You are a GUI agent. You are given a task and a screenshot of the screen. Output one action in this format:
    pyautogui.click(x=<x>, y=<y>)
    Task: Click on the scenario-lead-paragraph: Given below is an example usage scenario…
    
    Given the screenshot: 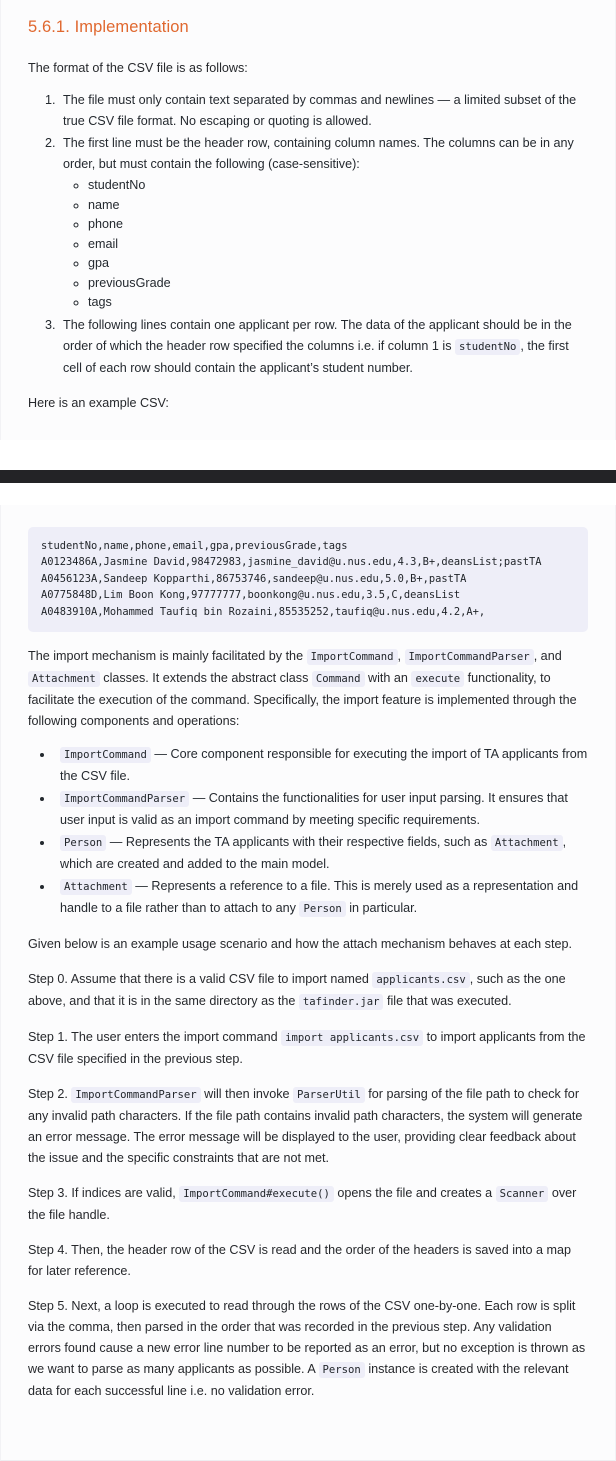 What is the action you would take?
    pyautogui.click(x=308, y=944)
    